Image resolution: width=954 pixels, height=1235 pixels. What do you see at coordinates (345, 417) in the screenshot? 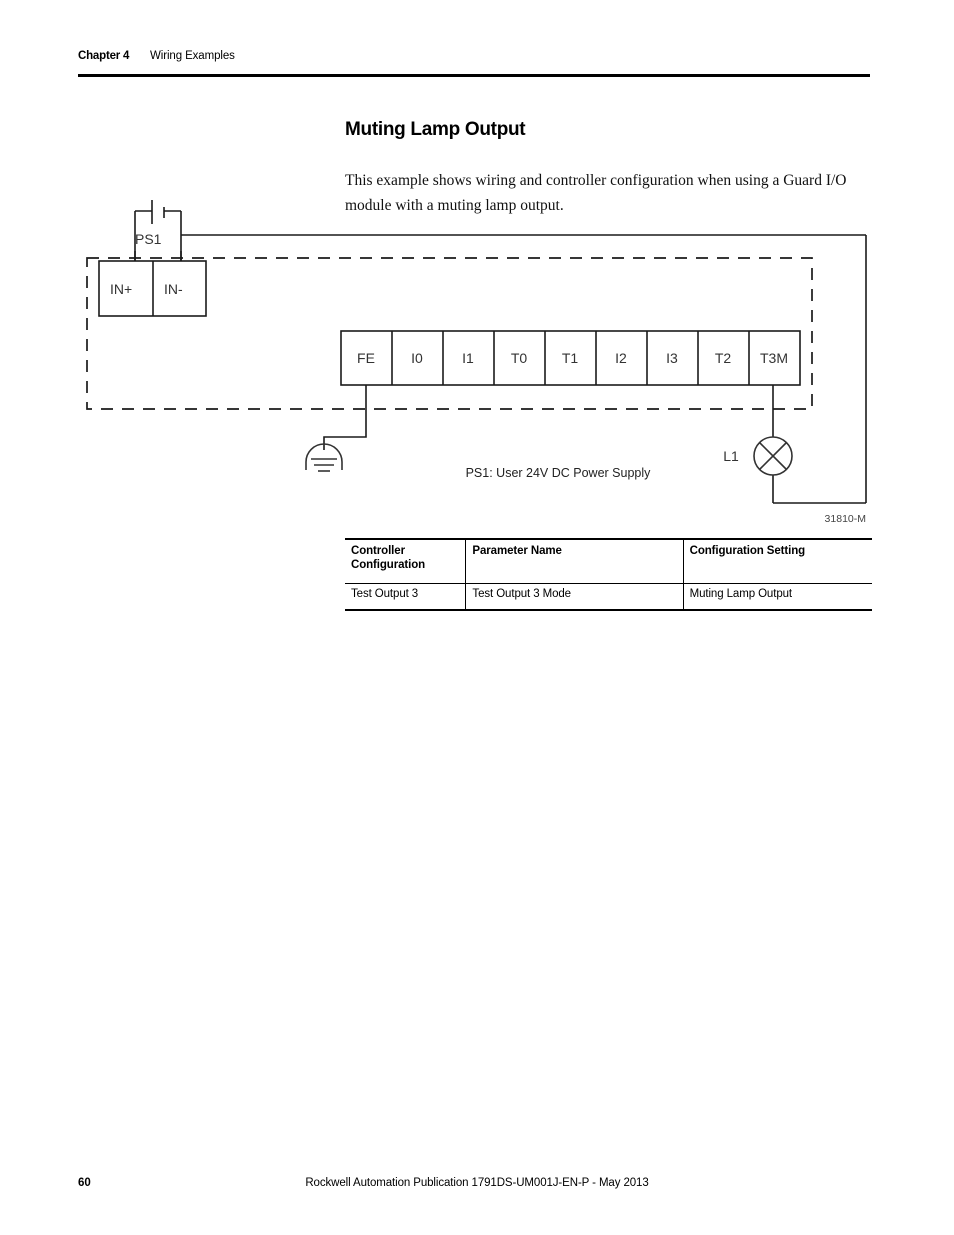
I see `ground-wire` at bounding box center [345, 417].